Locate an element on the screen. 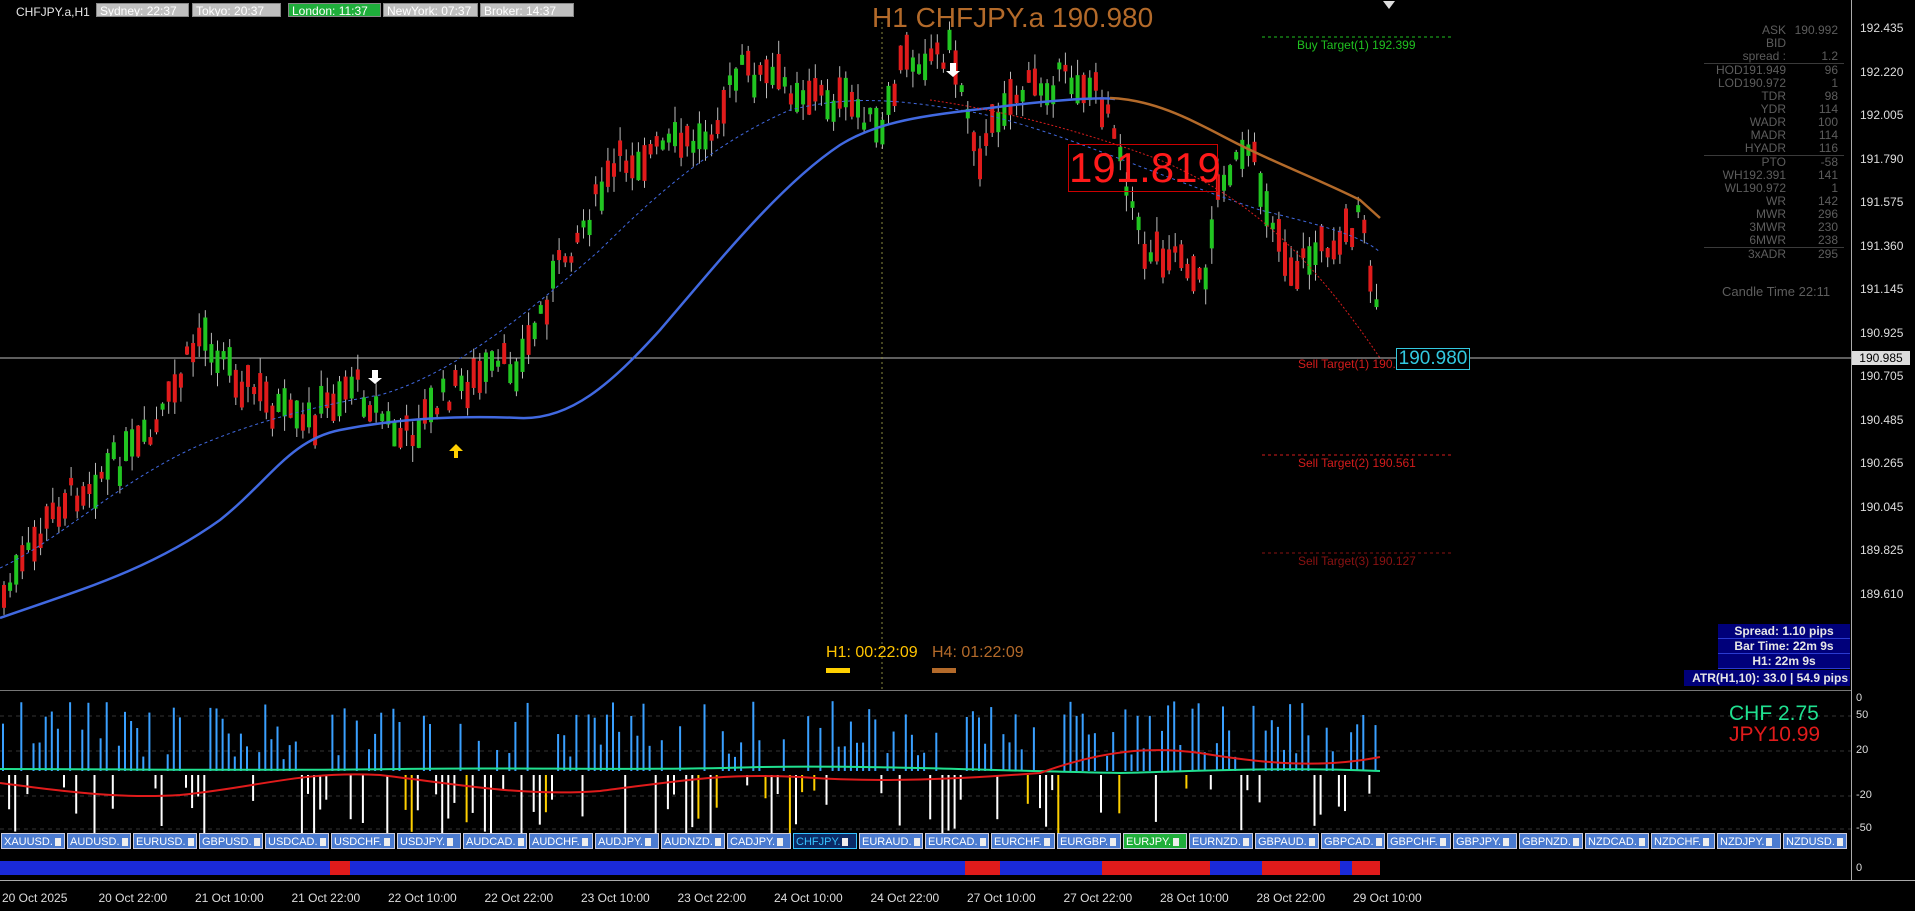 Image resolution: width=1915 pixels, height=911 pixels. time-tick: 24 Oct 22:00 is located at coordinates (905, 898).